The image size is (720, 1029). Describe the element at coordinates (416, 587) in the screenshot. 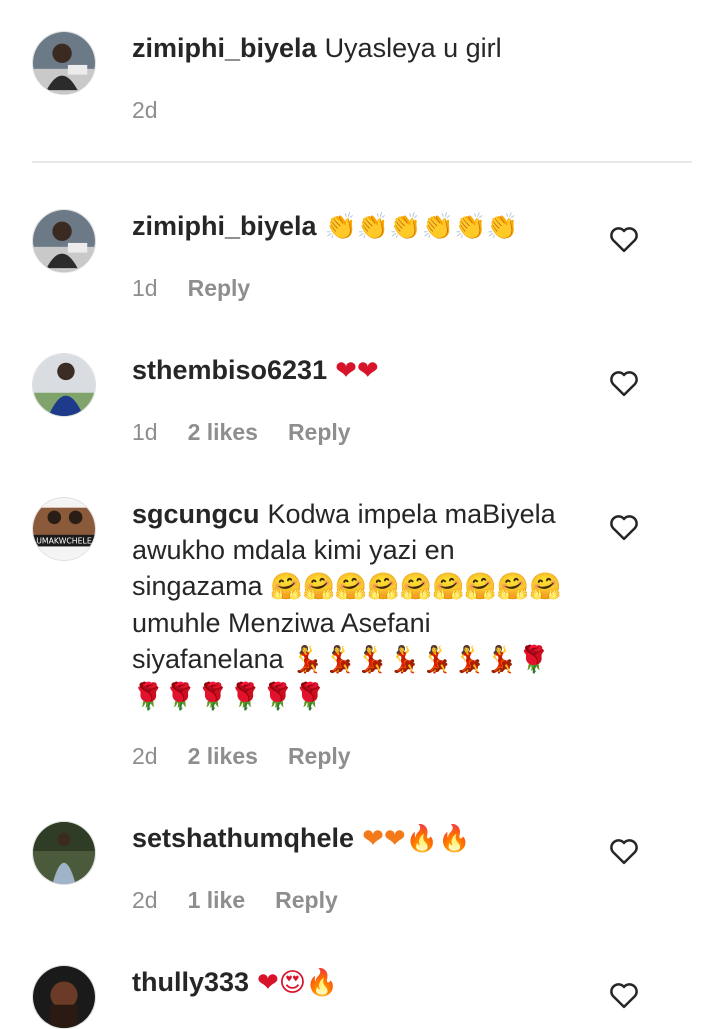

I see `comment-emoji: 🤗🤗🤗🤗🤗🤗🤗🤗🤗` at that location.